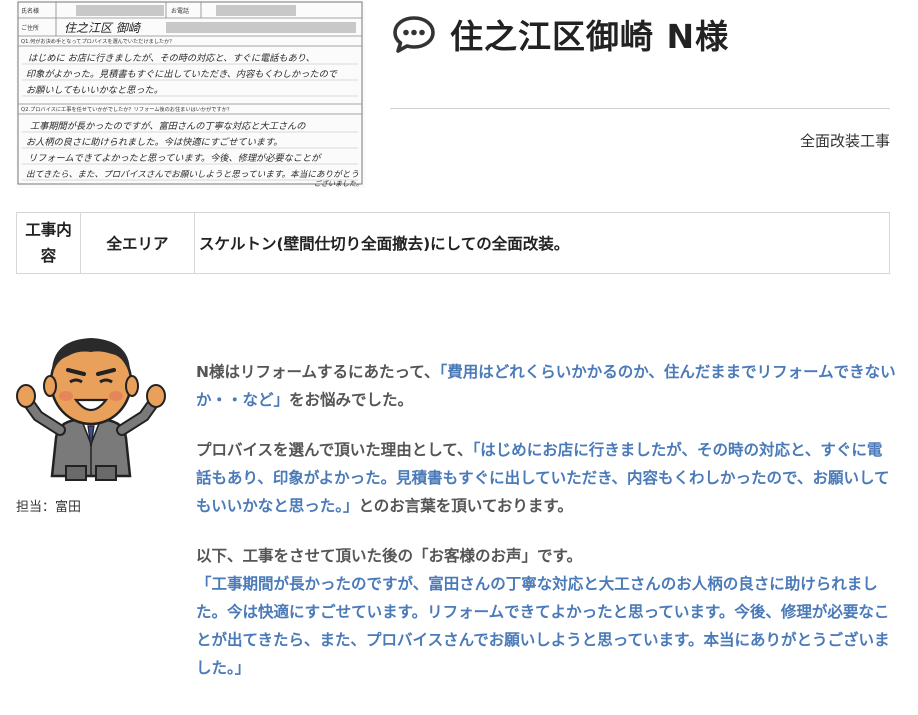  What do you see at coordinates (49, 507) in the screenshot?
I see `staff-label: 担当：富田` at bounding box center [49, 507].